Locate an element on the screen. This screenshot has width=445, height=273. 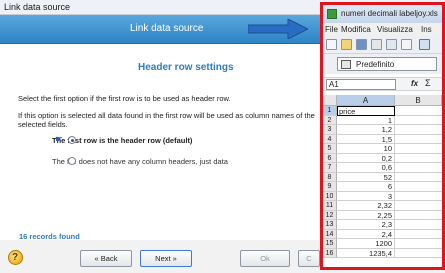
spreadsheet-title: numeri decimali labeljoy.xls is located at coordinates (389, 13).